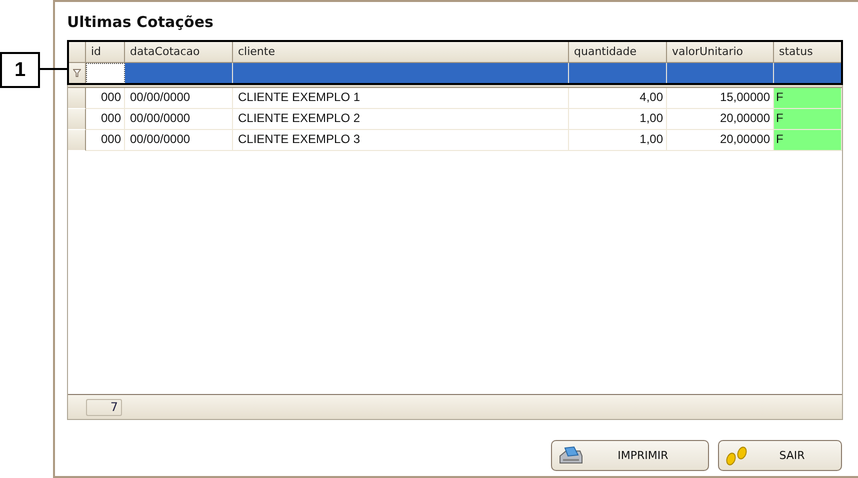  What do you see at coordinates (54, 69) in the screenshot?
I see `leader-line` at bounding box center [54, 69].